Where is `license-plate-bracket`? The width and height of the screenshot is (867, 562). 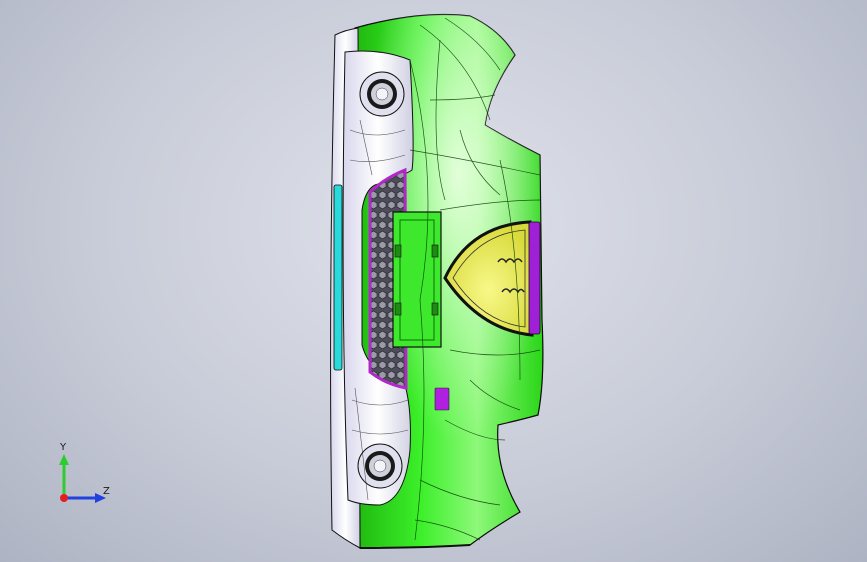
license-plate-bracket is located at coordinates (417, 279).